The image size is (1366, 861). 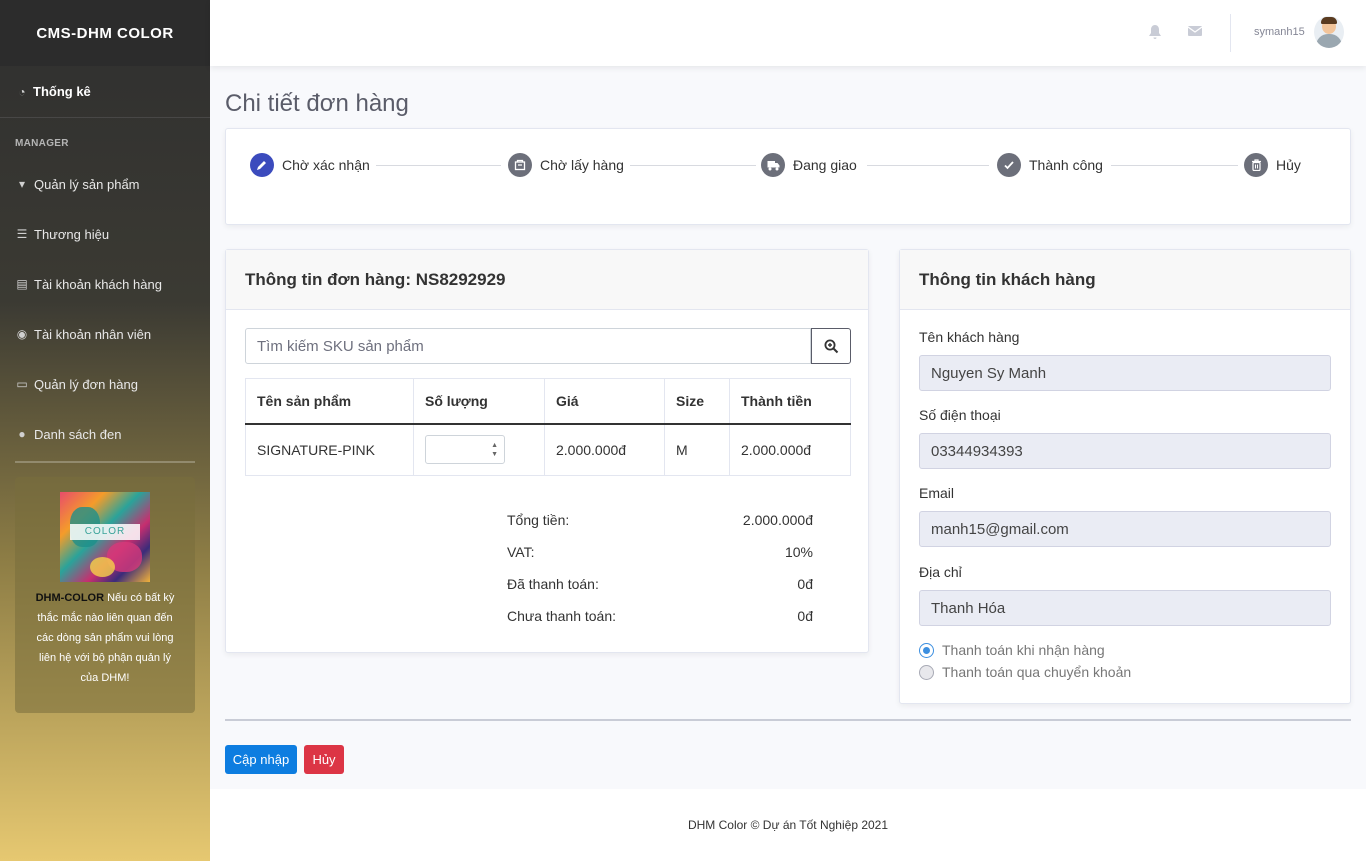 What do you see at coordinates (329, 449) in the screenshot?
I see `product-name: SIGNATURE-PINK` at bounding box center [329, 449].